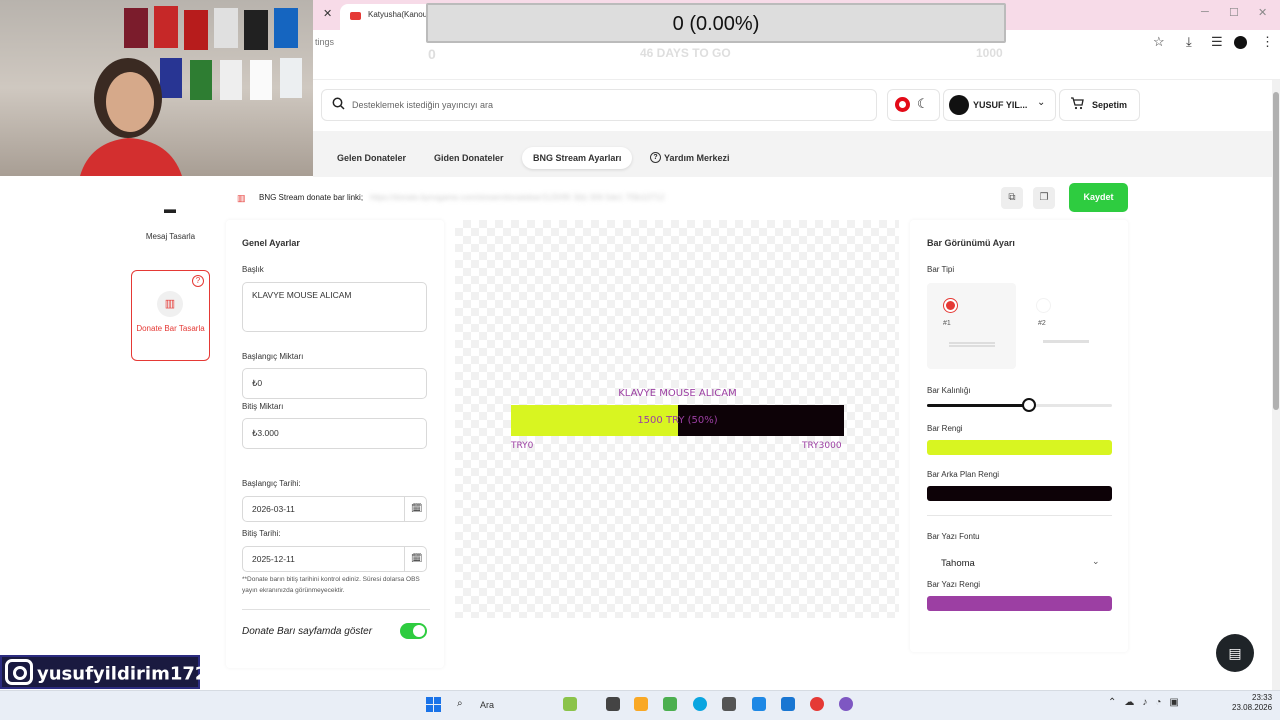  I want to click on save-button: Kaydet, so click(1098, 197).